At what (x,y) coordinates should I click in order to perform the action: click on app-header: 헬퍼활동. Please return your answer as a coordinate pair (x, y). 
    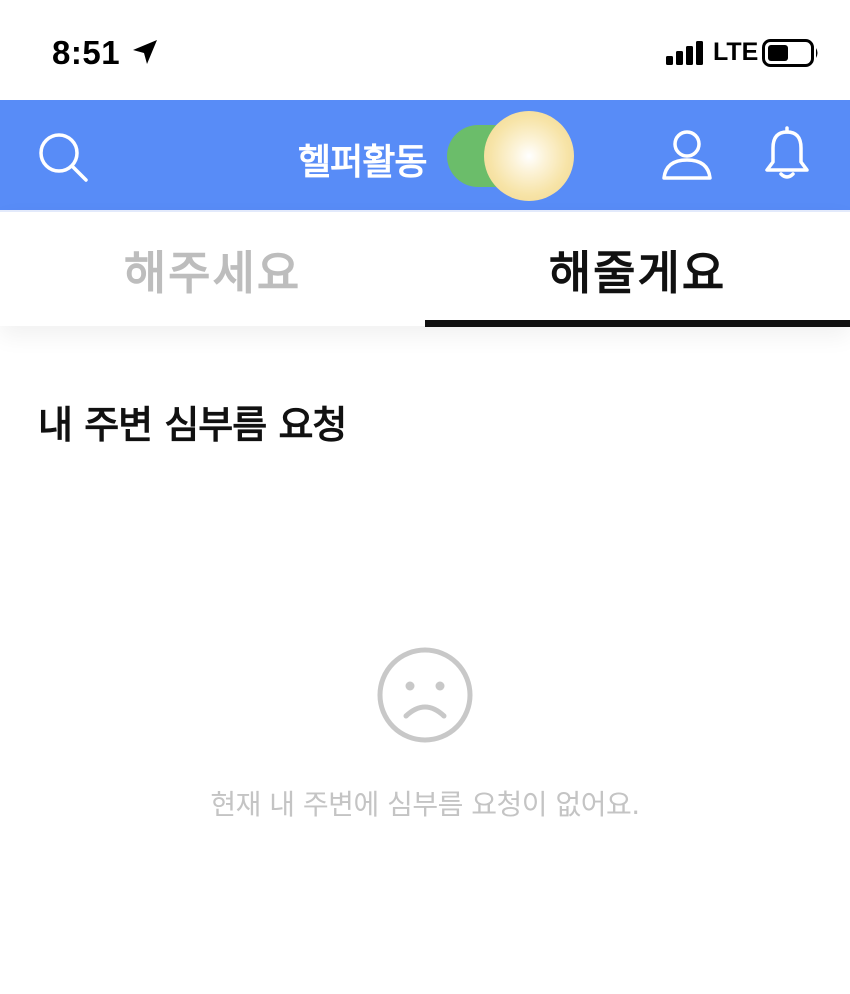
    Looking at the image, I should click on (425, 155).